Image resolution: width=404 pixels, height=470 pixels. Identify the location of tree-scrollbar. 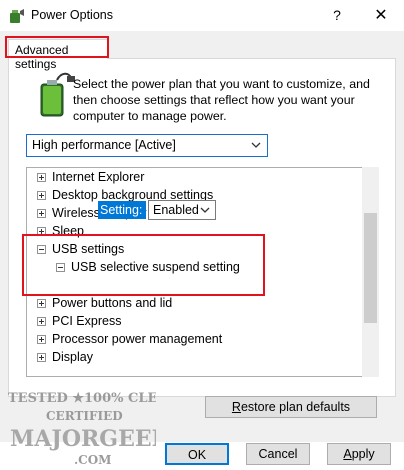
(370, 272).